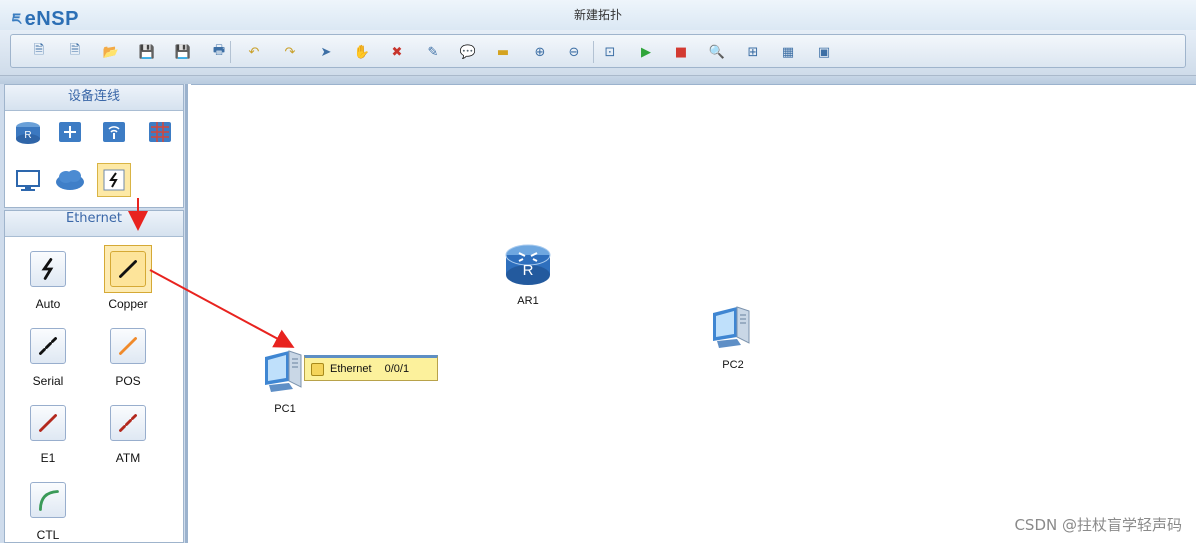 The image size is (1196, 548). What do you see at coordinates (48, 269) in the screenshot?
I see `auto-cable-icon` at bounding box center [48, 269].